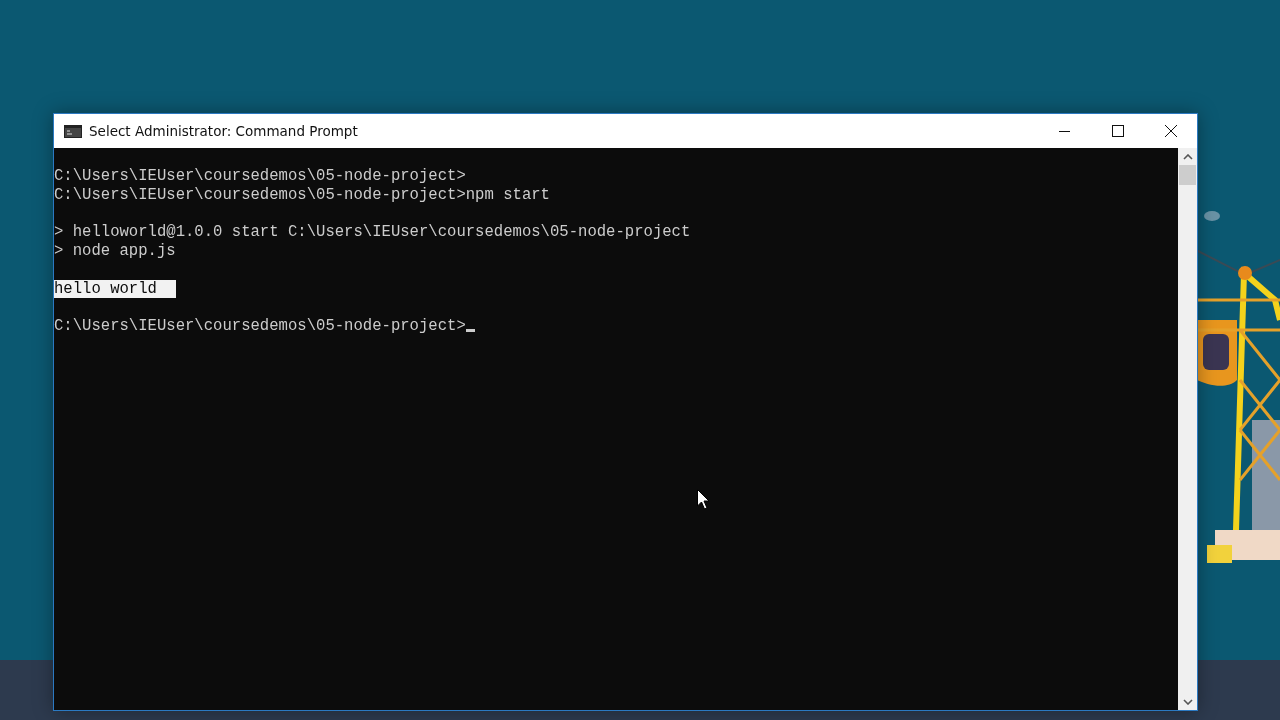 Image resolution: width=1280 pixels, height=720 pixels. What do you see at coordinates (73, 131) in the screenshot?
I see `console-icon` at bounding box center [73, 131].